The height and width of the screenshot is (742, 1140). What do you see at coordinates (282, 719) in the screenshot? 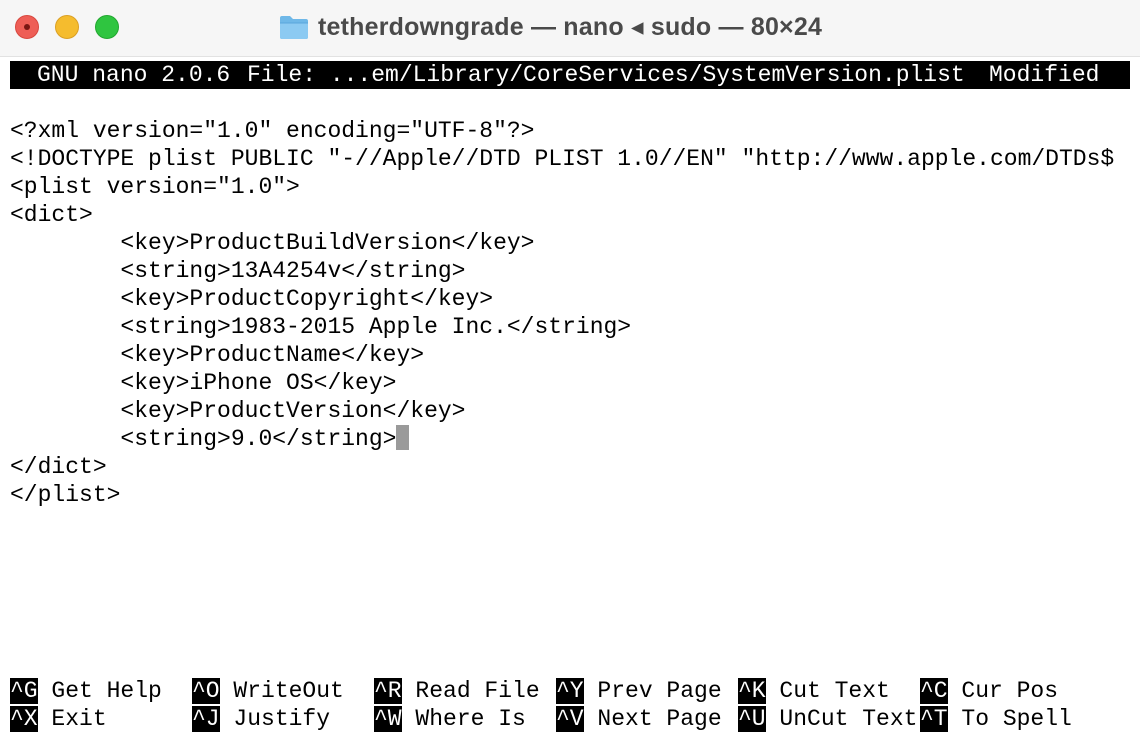
I see `shortcut-label: Justify` at bounding box center [282, 719].